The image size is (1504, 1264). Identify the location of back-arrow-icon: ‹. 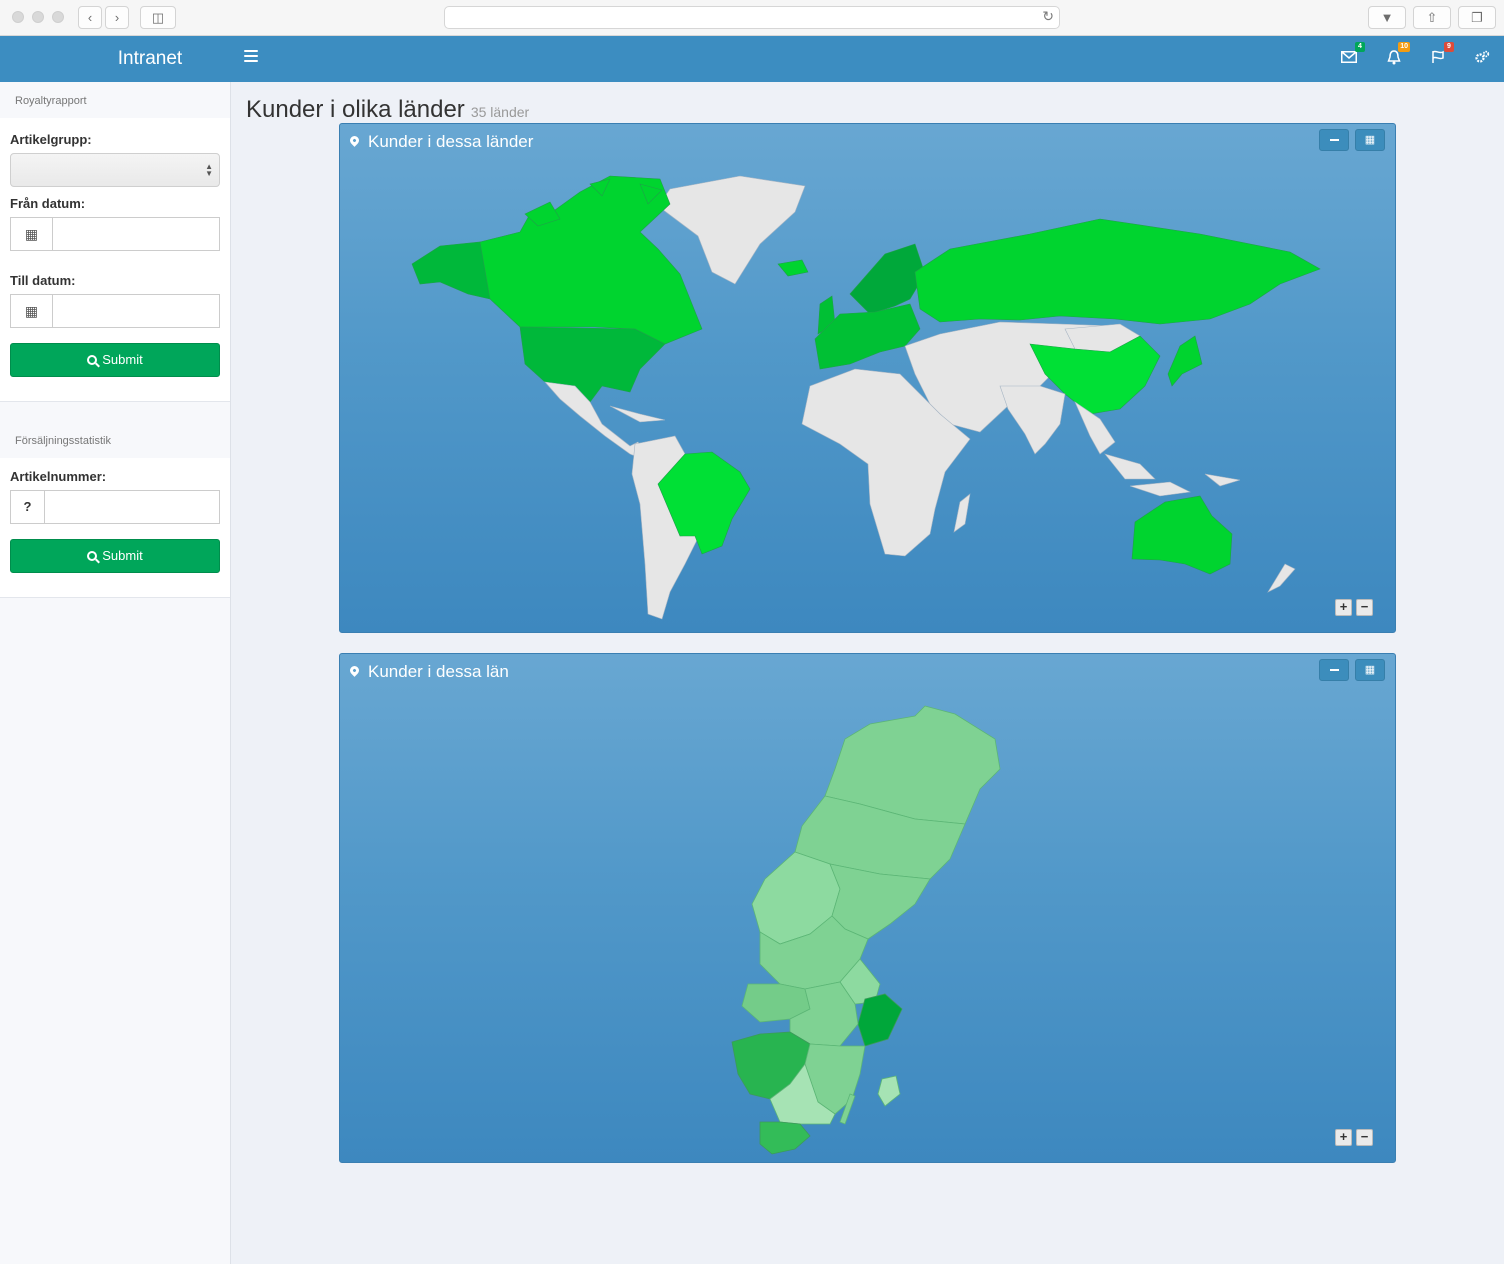
(90, 17).